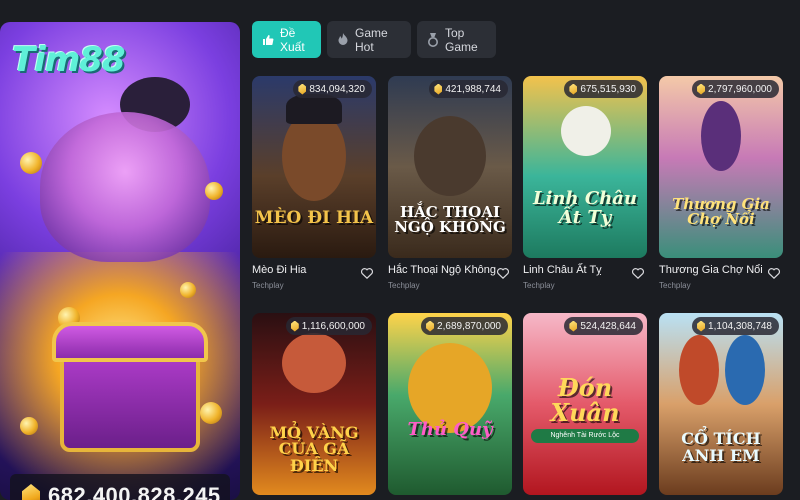  I want to click on tab-top-game: Top Game, so click(456, 39).